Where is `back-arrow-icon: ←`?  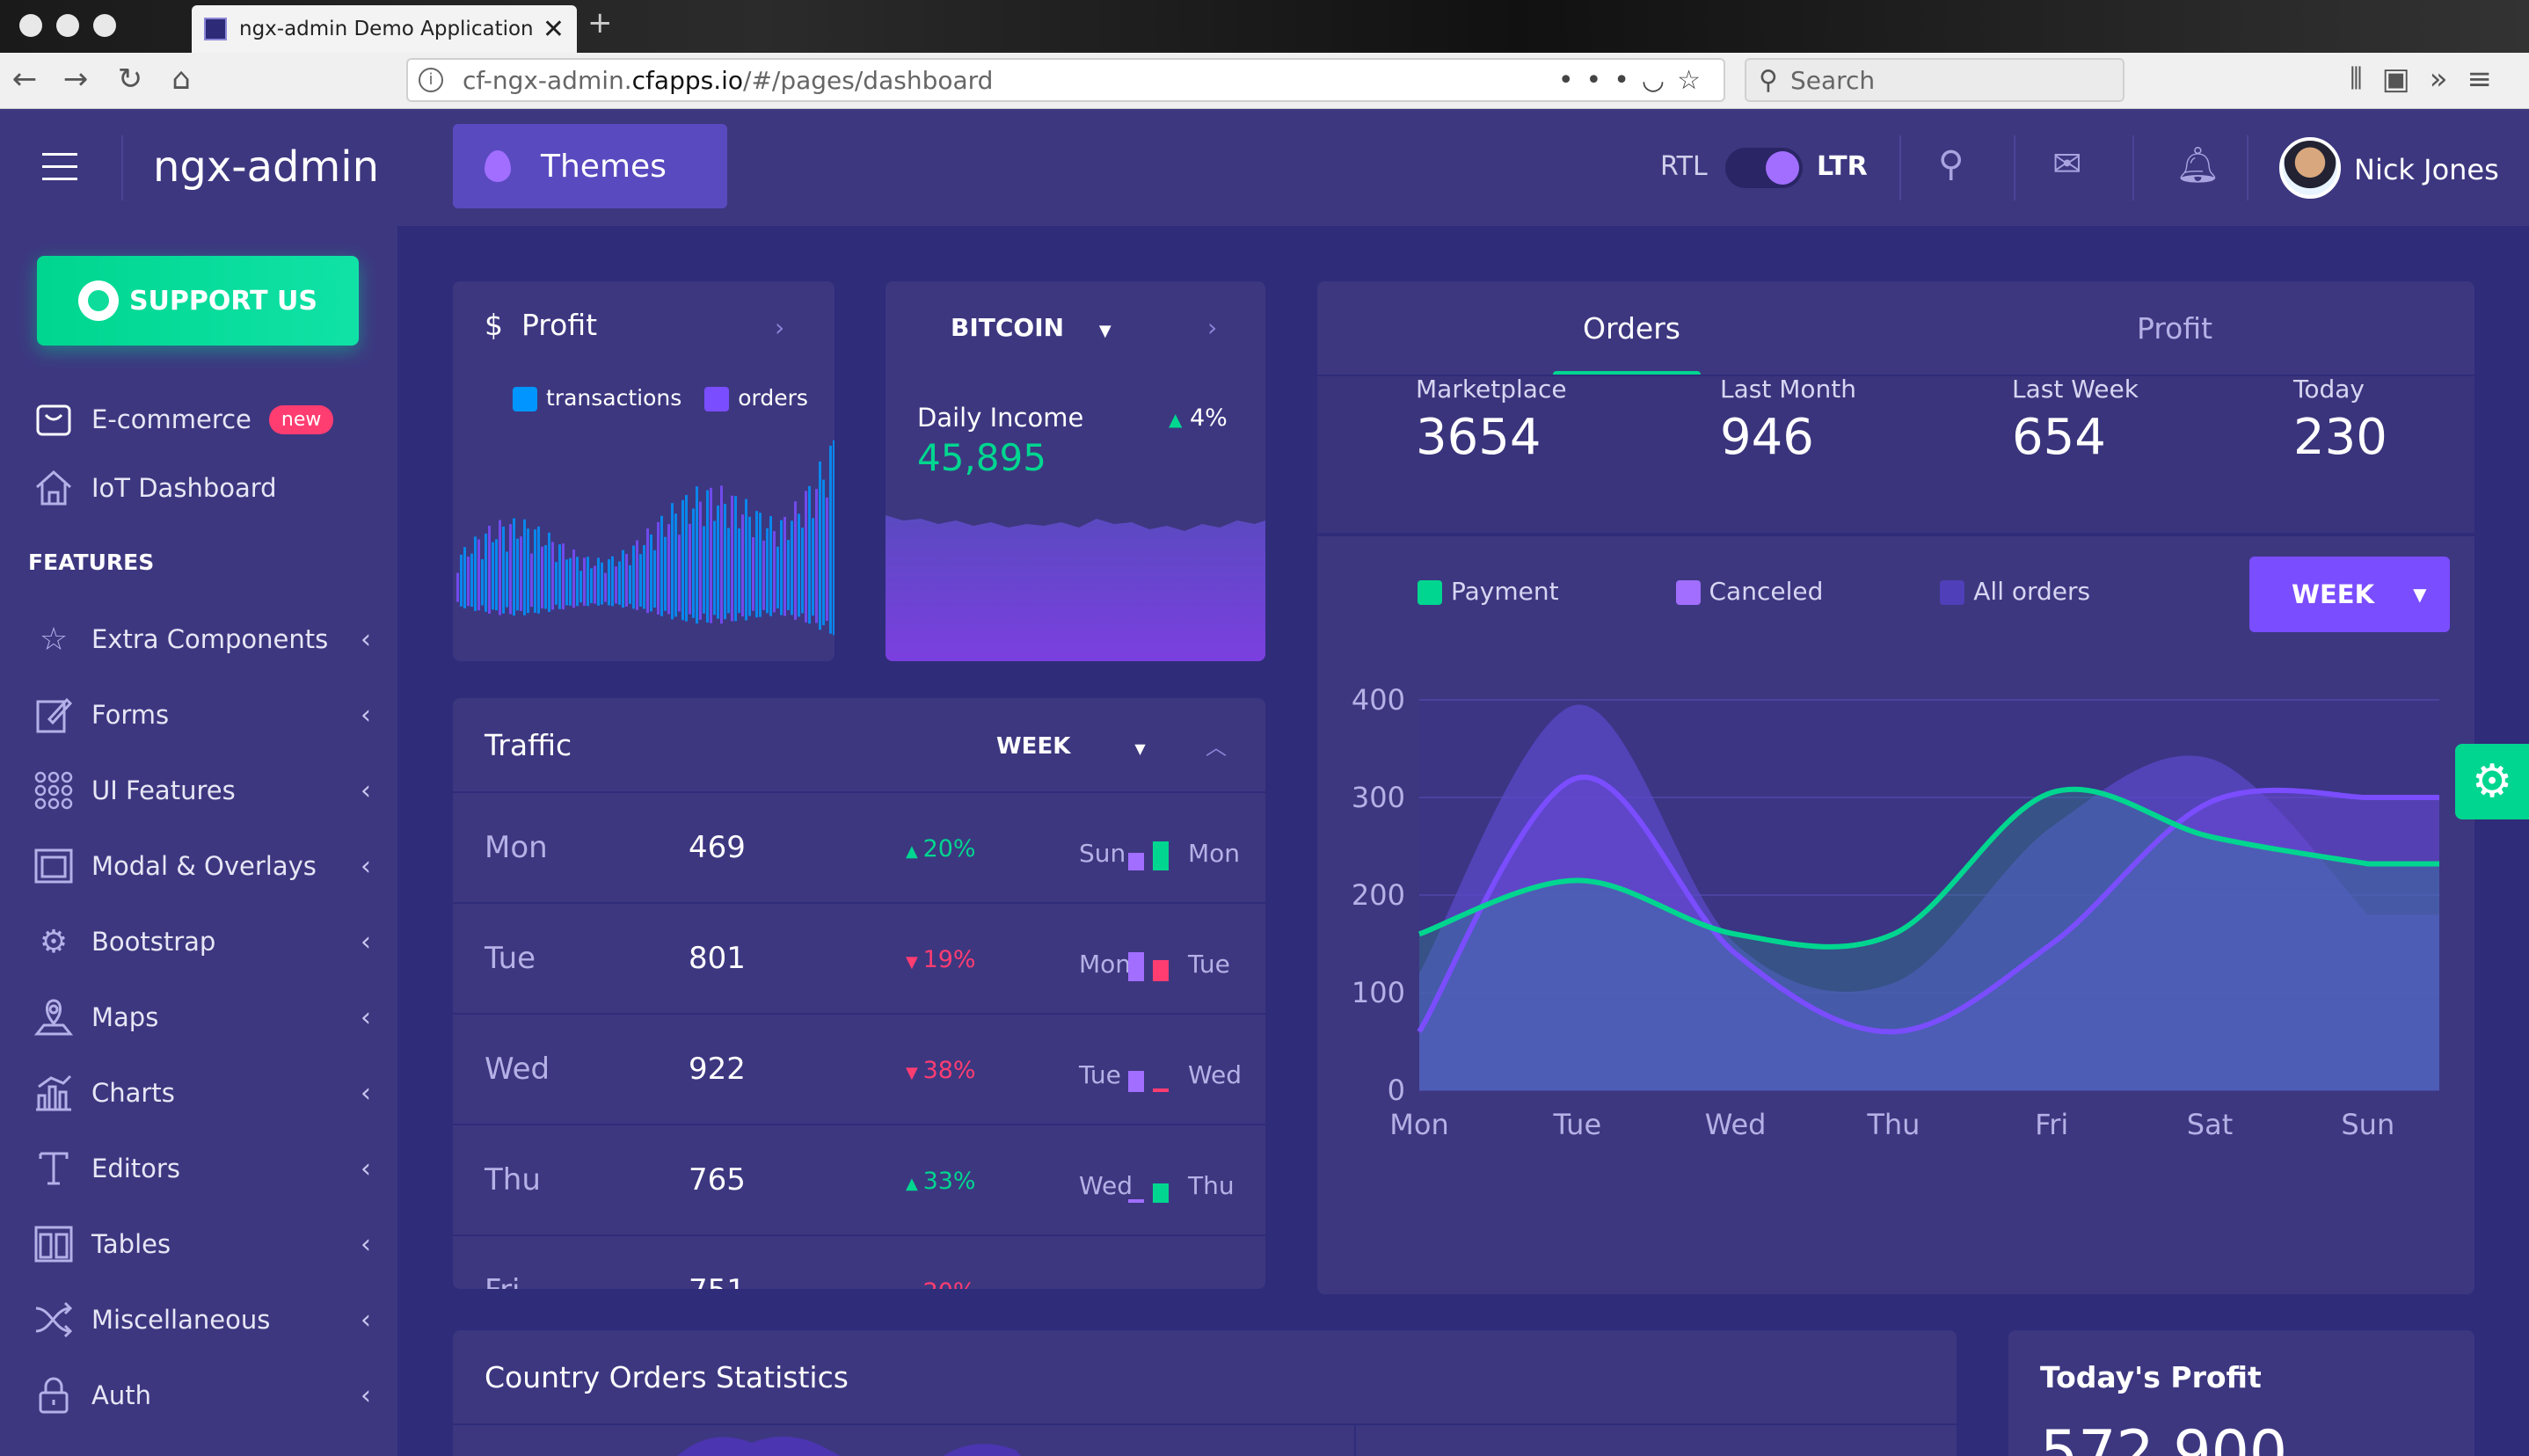
back-arrow-icon: ← is located at coordinates (24, 79).